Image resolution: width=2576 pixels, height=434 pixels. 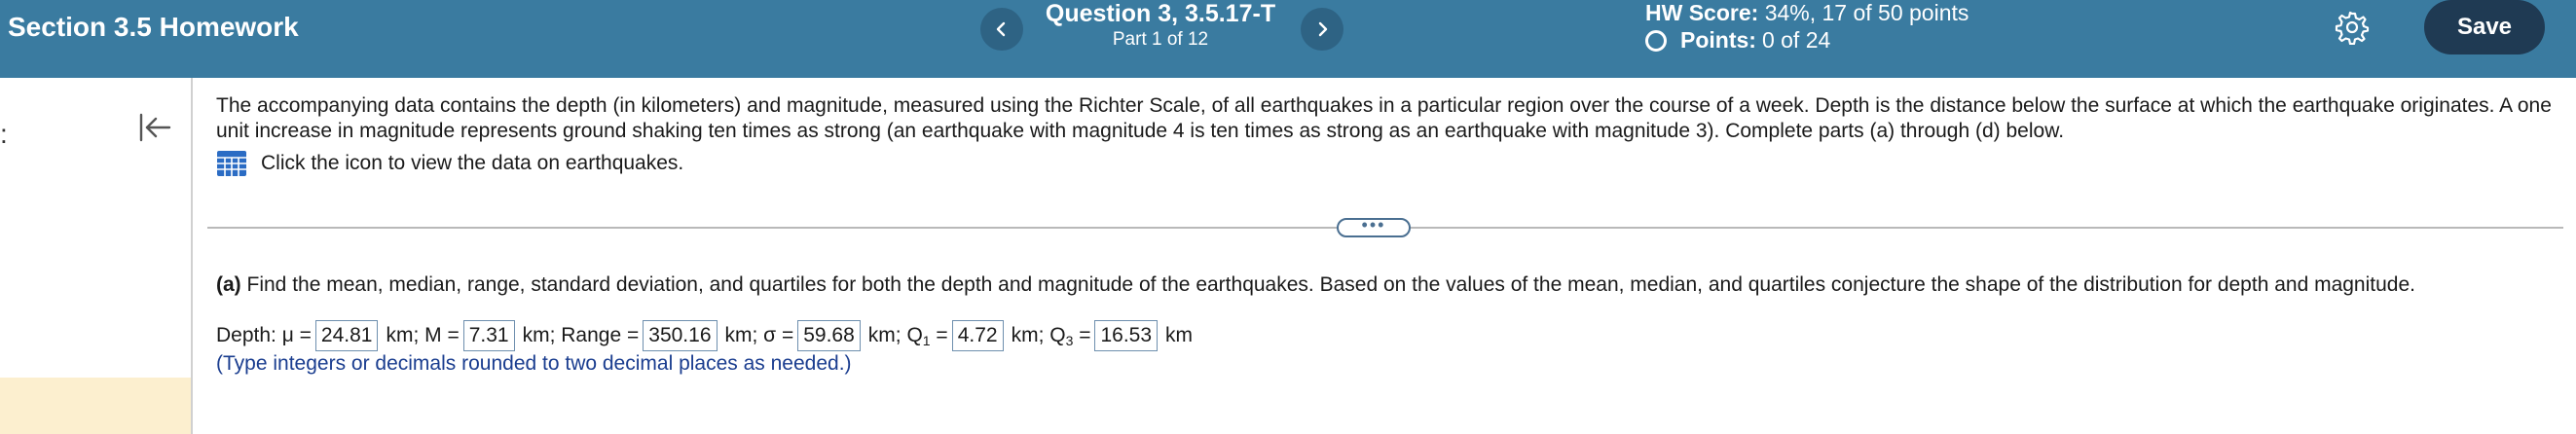 I want to click on q3-prefix-a: km; Q, so click(x=1038, y=335).